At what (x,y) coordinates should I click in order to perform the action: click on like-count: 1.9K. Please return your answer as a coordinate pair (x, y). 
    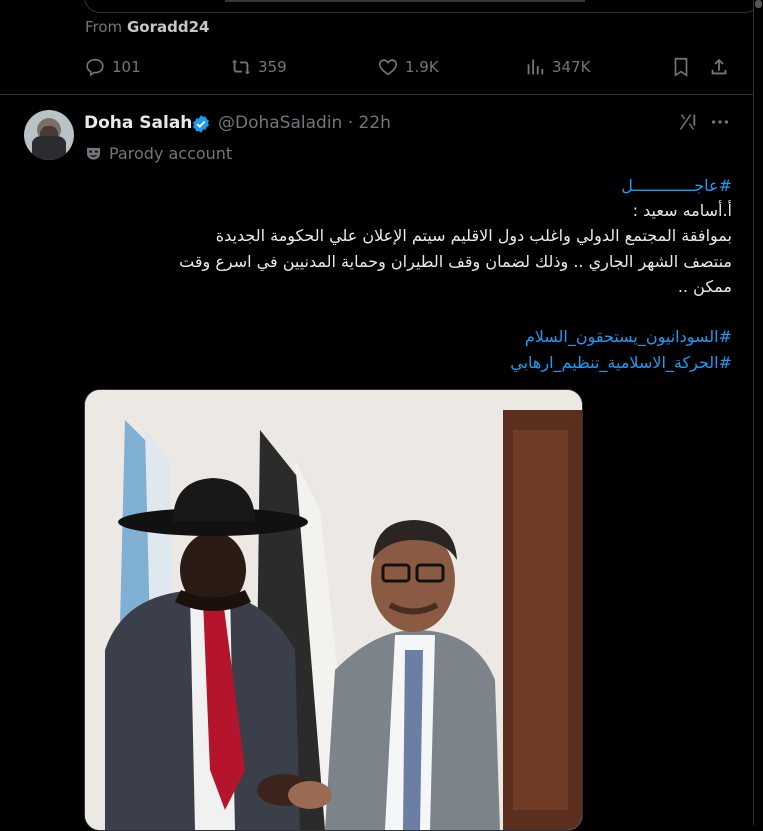
    Looking at the image, I should click on (422, 67).